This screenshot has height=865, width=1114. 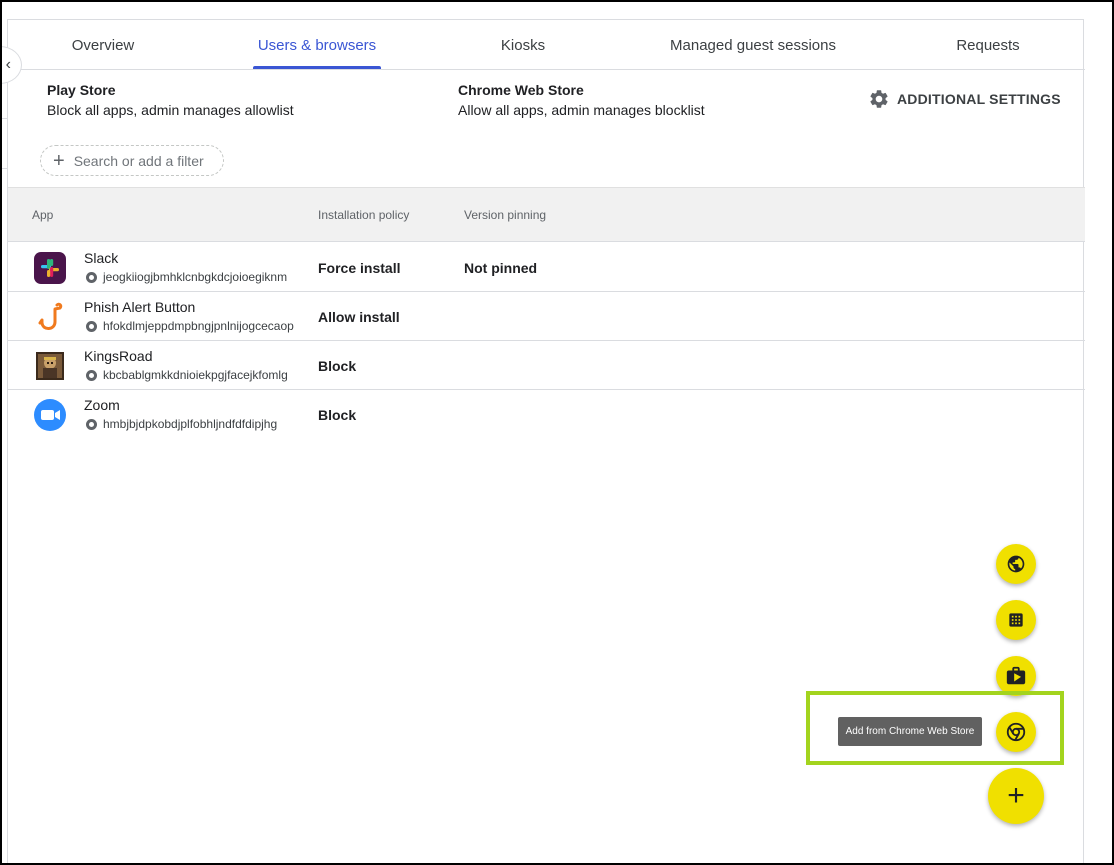 I want to click on app-id-text: kbcbablgmkkdnioiekpgjfacejkfomlg, so click(x=195, y=375).